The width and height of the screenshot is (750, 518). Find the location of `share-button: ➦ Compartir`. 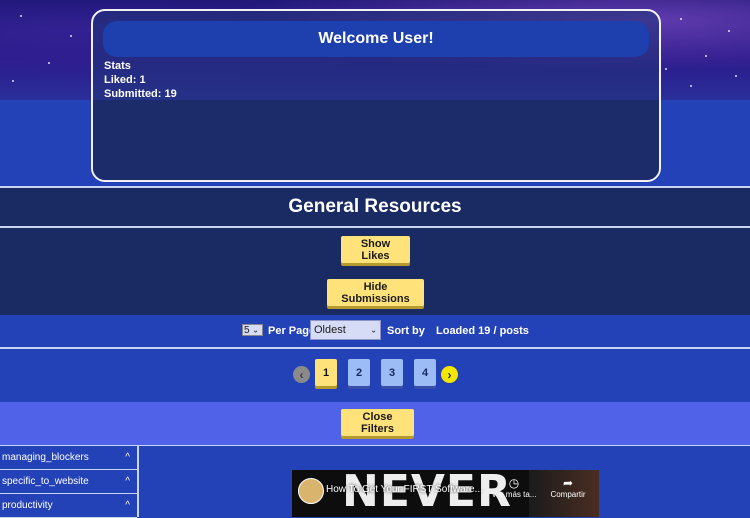

share-button: ➦ Compartir is located at coordinates (568, 487).